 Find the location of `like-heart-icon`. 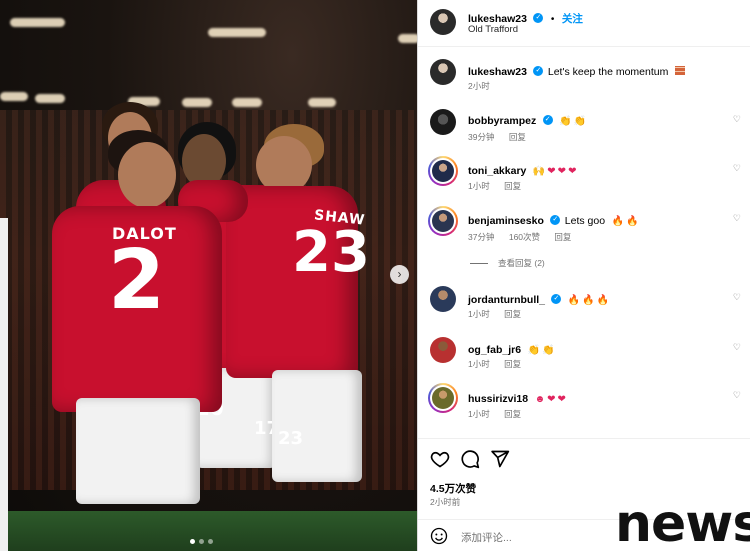

like-heart-icon is located at coordinates (440, 459).